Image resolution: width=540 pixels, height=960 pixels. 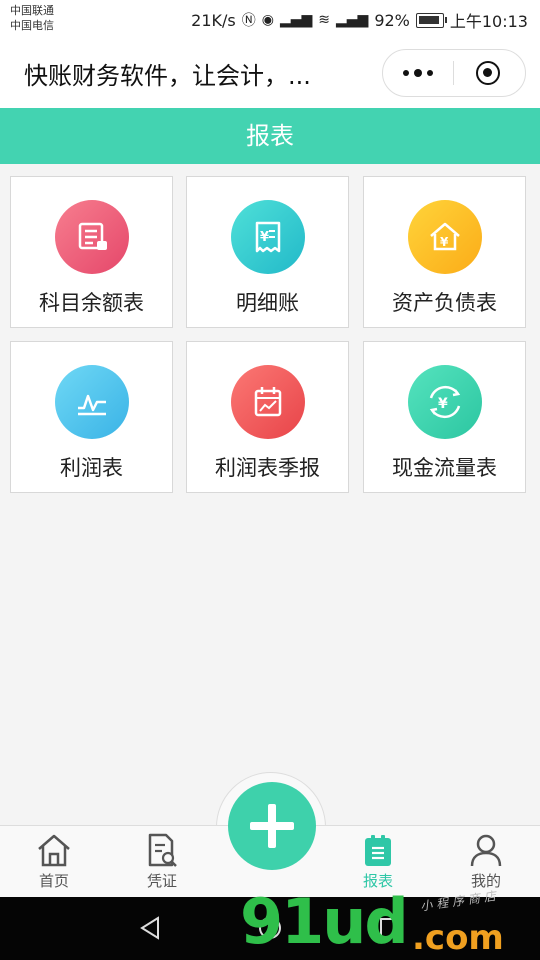 I want to click on carrier-1: 中国联通, so click(x=32, y=10).